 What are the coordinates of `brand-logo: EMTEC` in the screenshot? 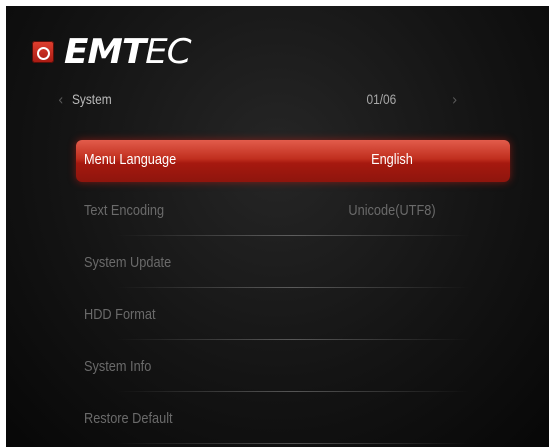 It's located at (112, 52).